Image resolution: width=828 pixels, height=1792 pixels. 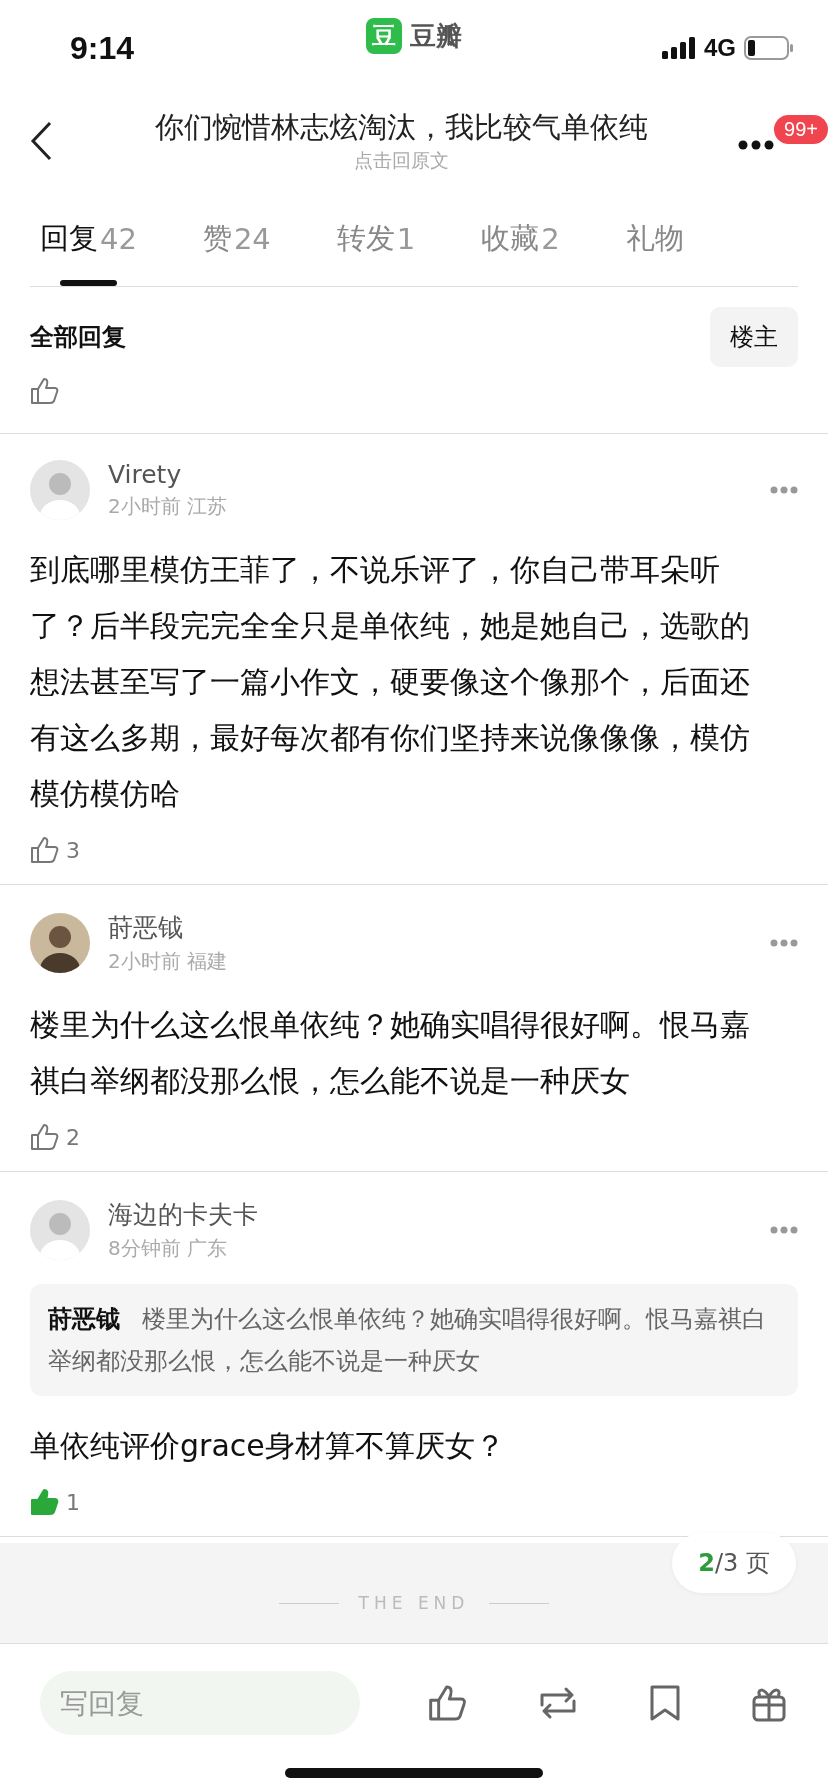 What do you see at coordinates (756, 145) in the screenshot?
I see `more-icon` at bounding box center [756, 145].